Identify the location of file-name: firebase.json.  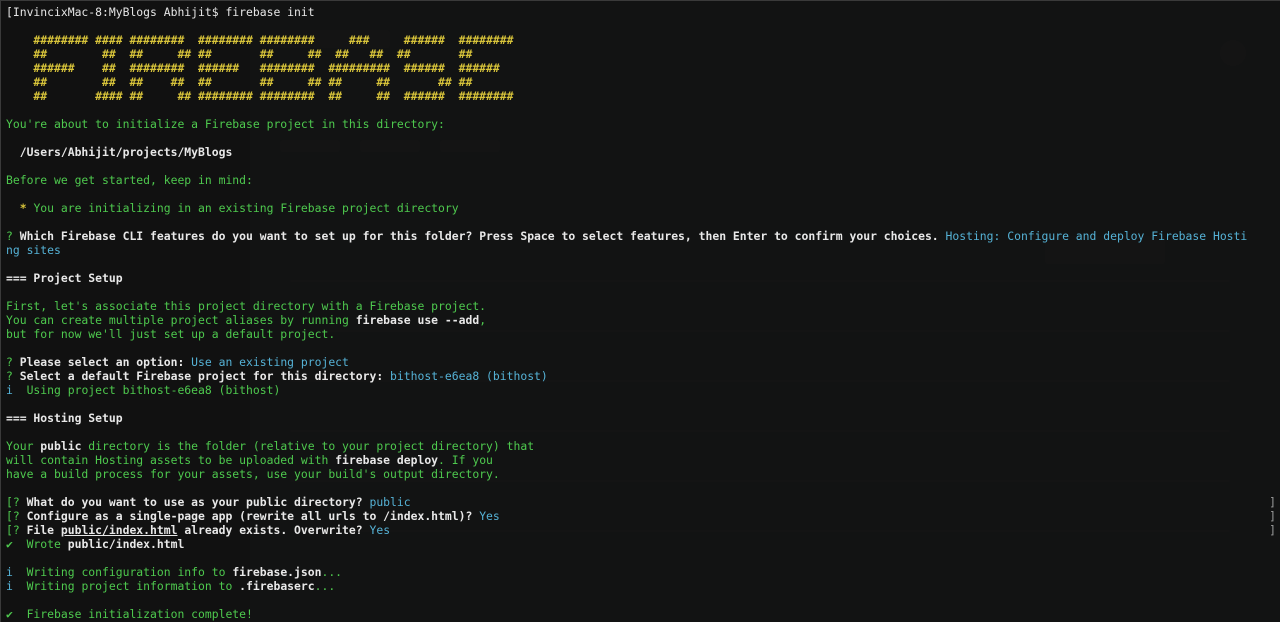
(277, 572).